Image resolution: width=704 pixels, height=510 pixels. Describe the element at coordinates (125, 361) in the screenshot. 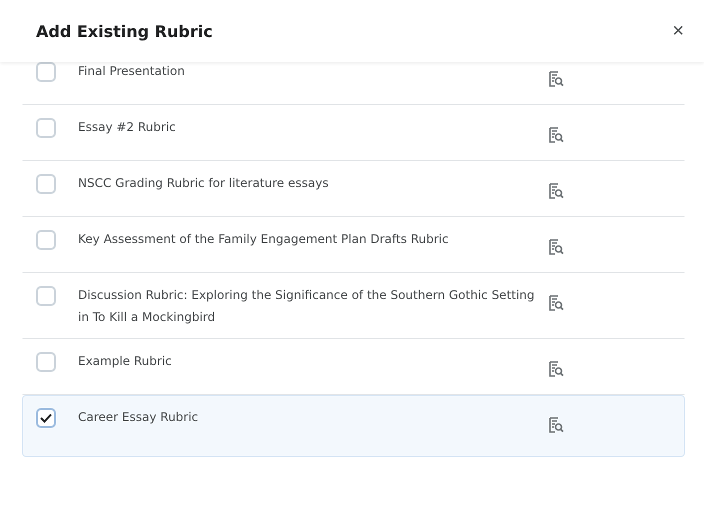

I see `rubric-name: Example Rubric` at that location.